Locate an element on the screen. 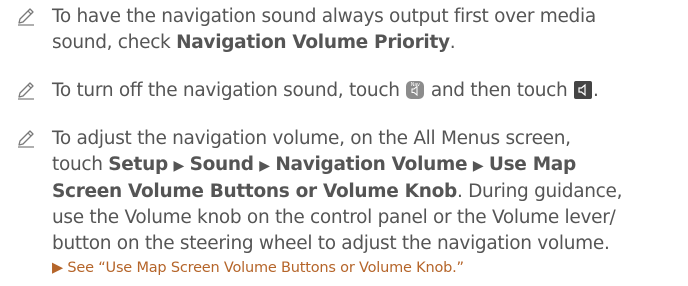 The image size is (688, 286). mute-icon is located at coordinates (583, 90).